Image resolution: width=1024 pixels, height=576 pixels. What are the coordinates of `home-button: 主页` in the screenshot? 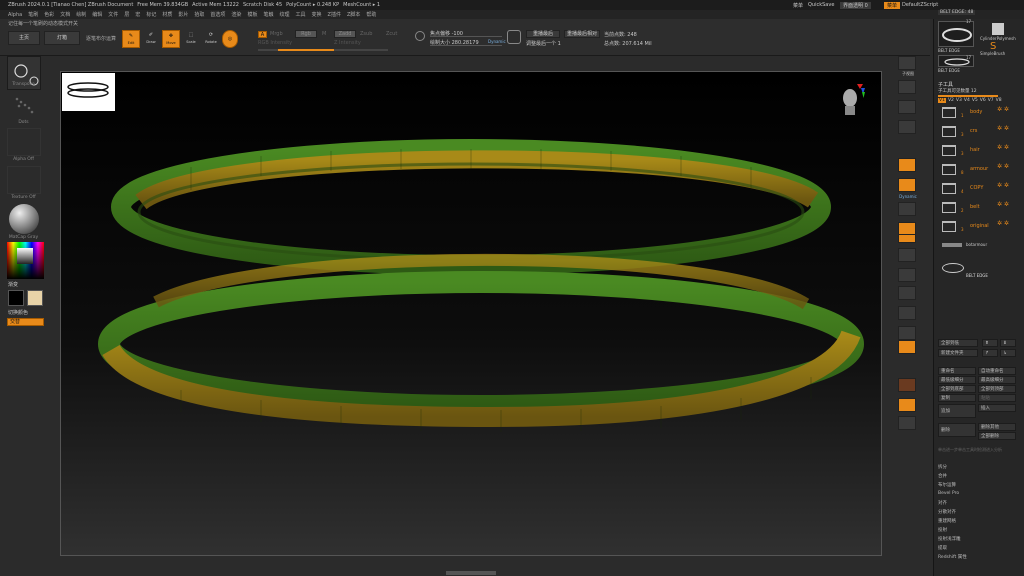 It's located at (24, 38).